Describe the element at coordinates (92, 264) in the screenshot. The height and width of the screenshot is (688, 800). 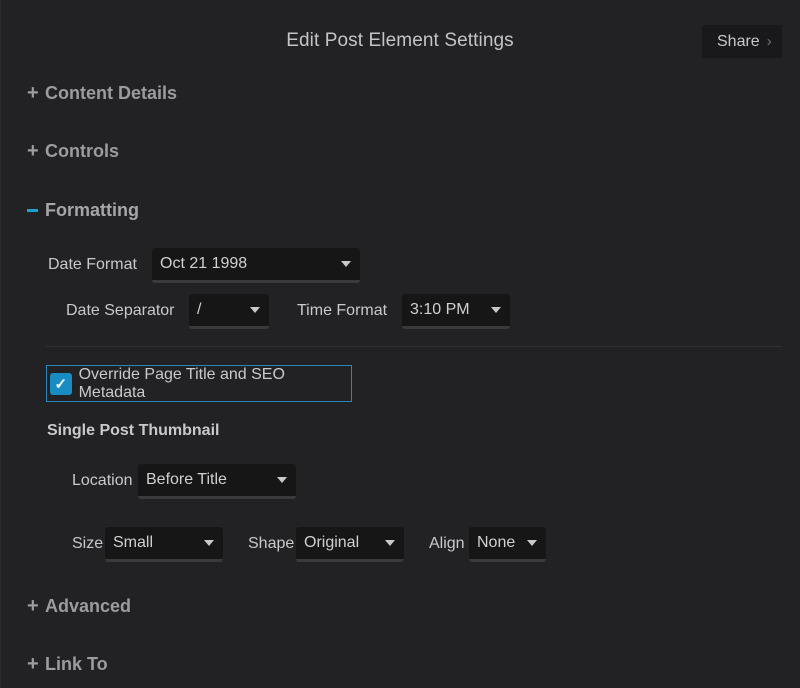
I see `date-format-label: Date Format` at that location.